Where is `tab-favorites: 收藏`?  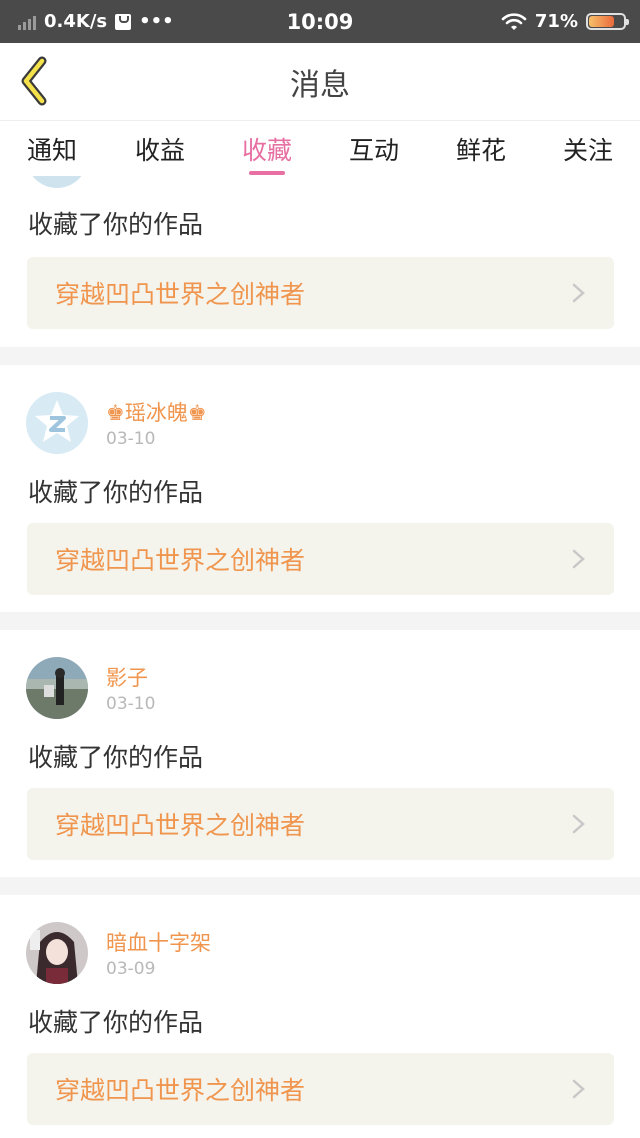
tab-favorites: 收藏 is located at coordinates (267, 149).